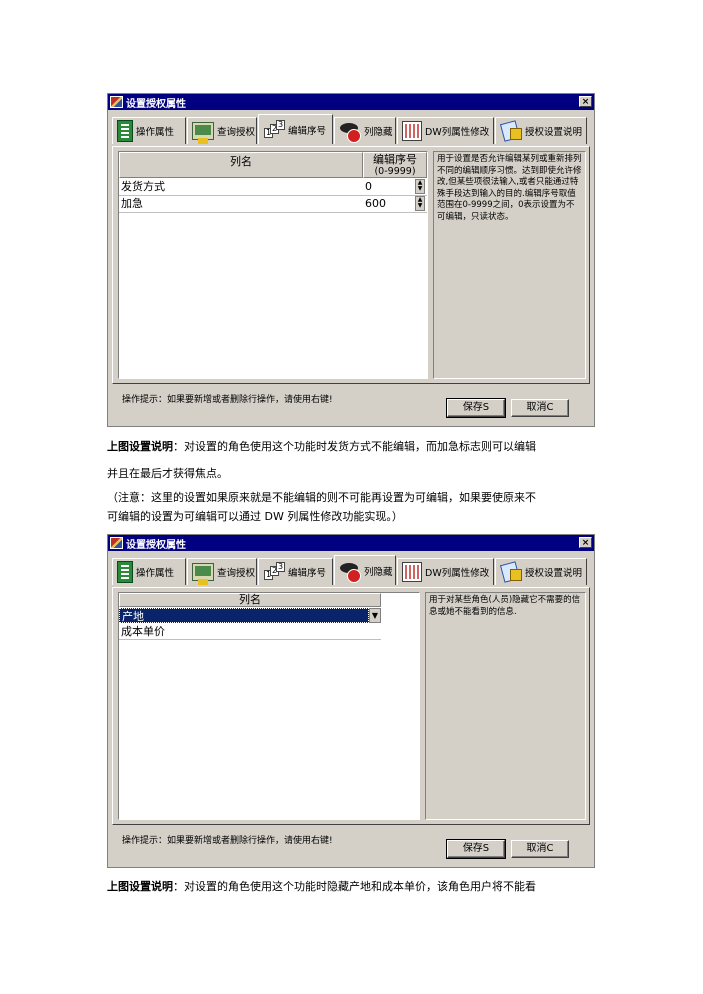 The width and height of the screenshot is (703, 994). I want to click on caption-paragraph-1: 上图设置说明：对设置的角色使用这个功能时发货方式不能编辑，而加急标志则可以编辑, so click(321, 447).